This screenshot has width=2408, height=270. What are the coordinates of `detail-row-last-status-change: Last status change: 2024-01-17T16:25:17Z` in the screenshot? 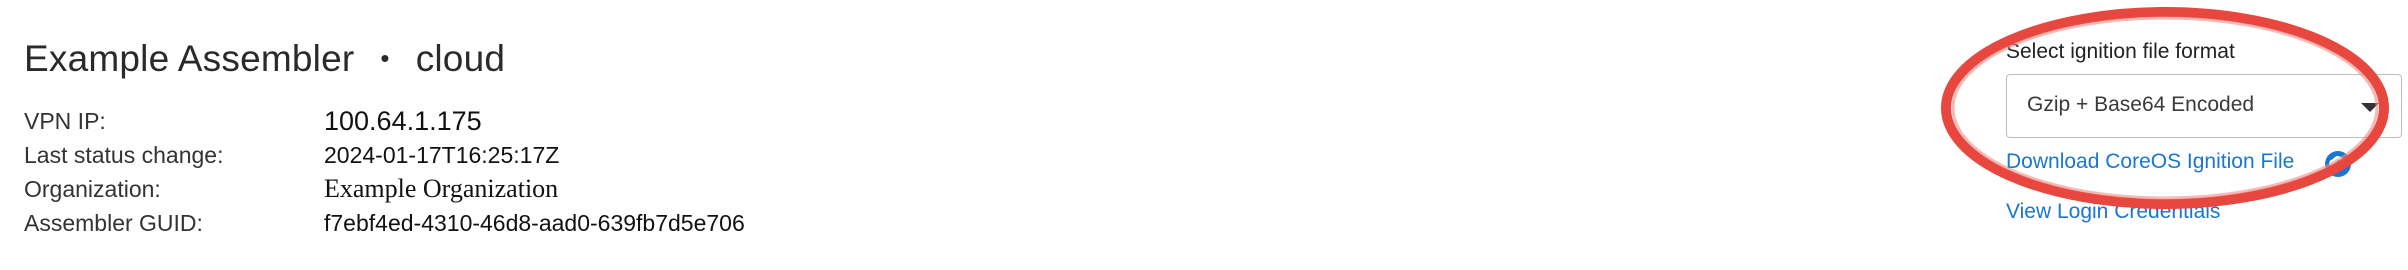 It's located at (384, 155).